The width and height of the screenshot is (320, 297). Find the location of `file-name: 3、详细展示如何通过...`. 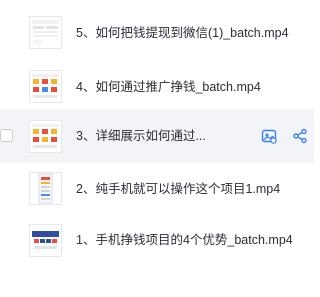

file-name: 3、详细展示如何通过... is located at coordinates (141, 136).